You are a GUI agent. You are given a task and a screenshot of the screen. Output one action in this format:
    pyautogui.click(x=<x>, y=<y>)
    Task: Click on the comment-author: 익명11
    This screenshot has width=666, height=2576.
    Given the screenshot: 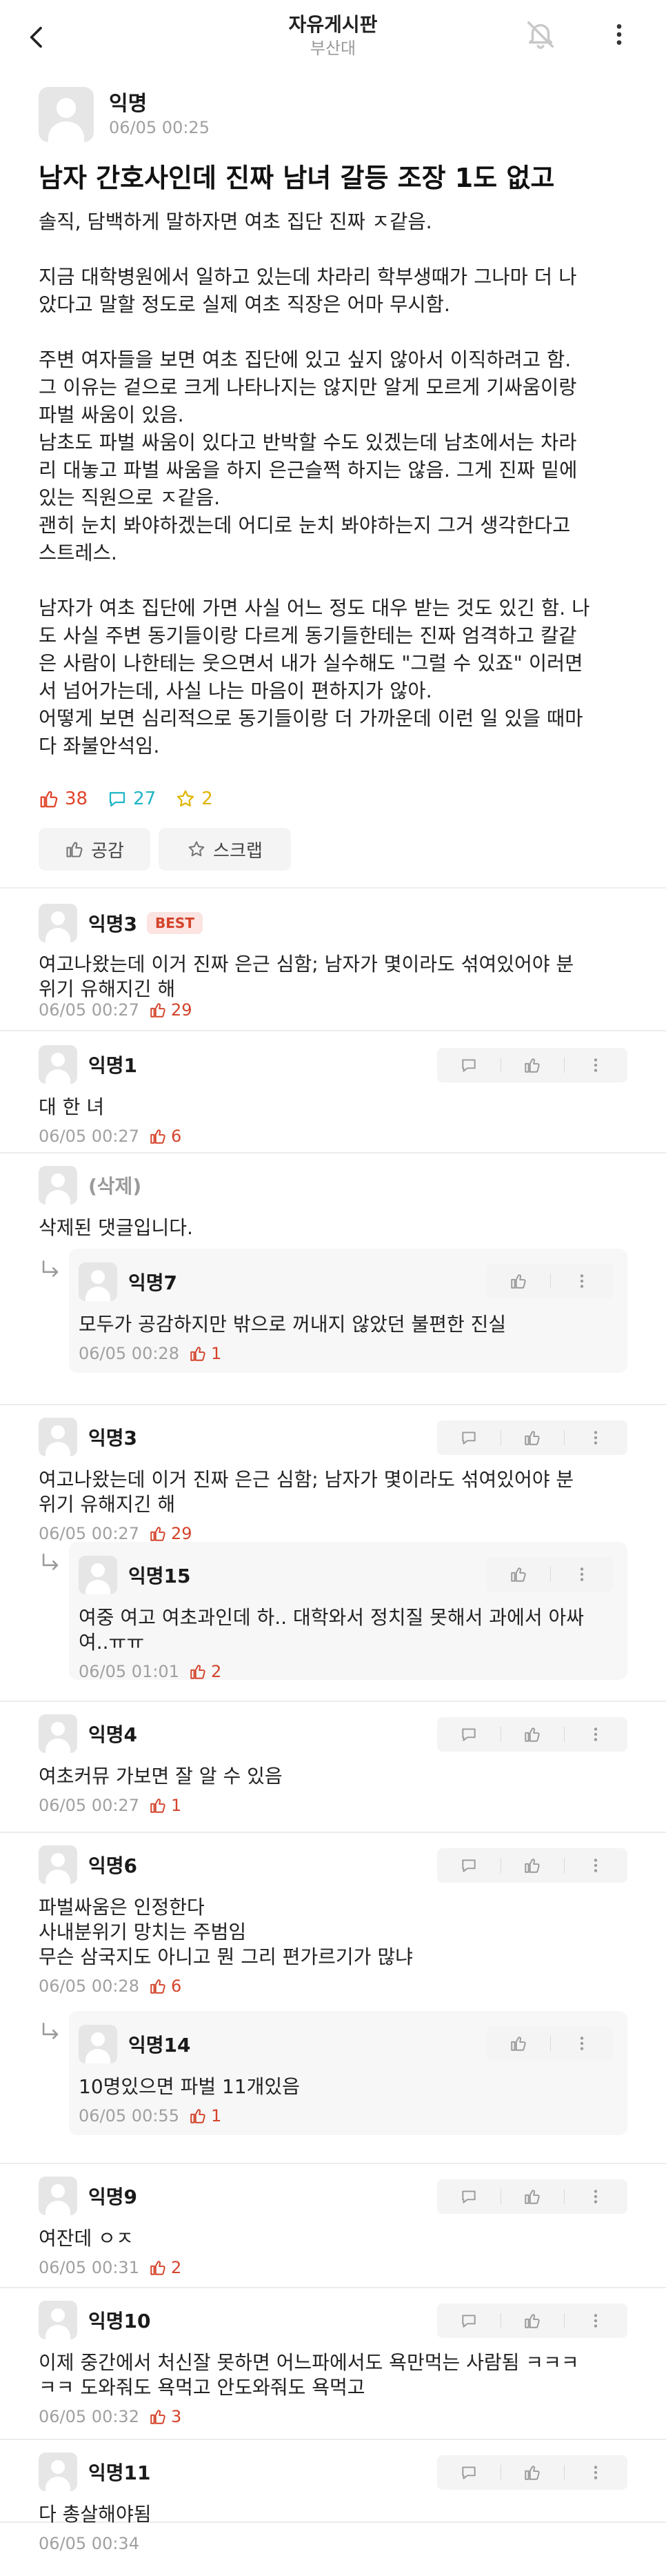 What is the action you would take?
    pyautogui.click(x=120, y=2472)
    